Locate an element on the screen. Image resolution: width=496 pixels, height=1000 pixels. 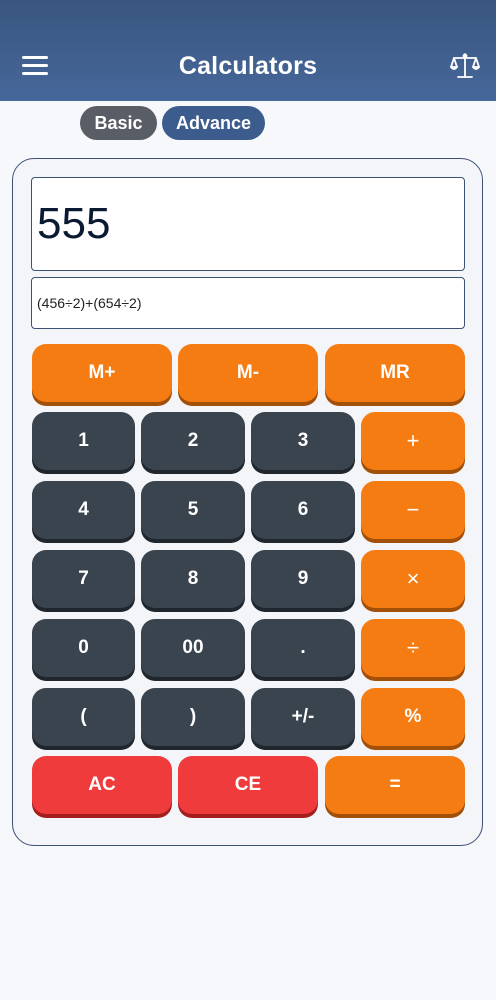
result-display: 555 is located at coordinates (248, 224).